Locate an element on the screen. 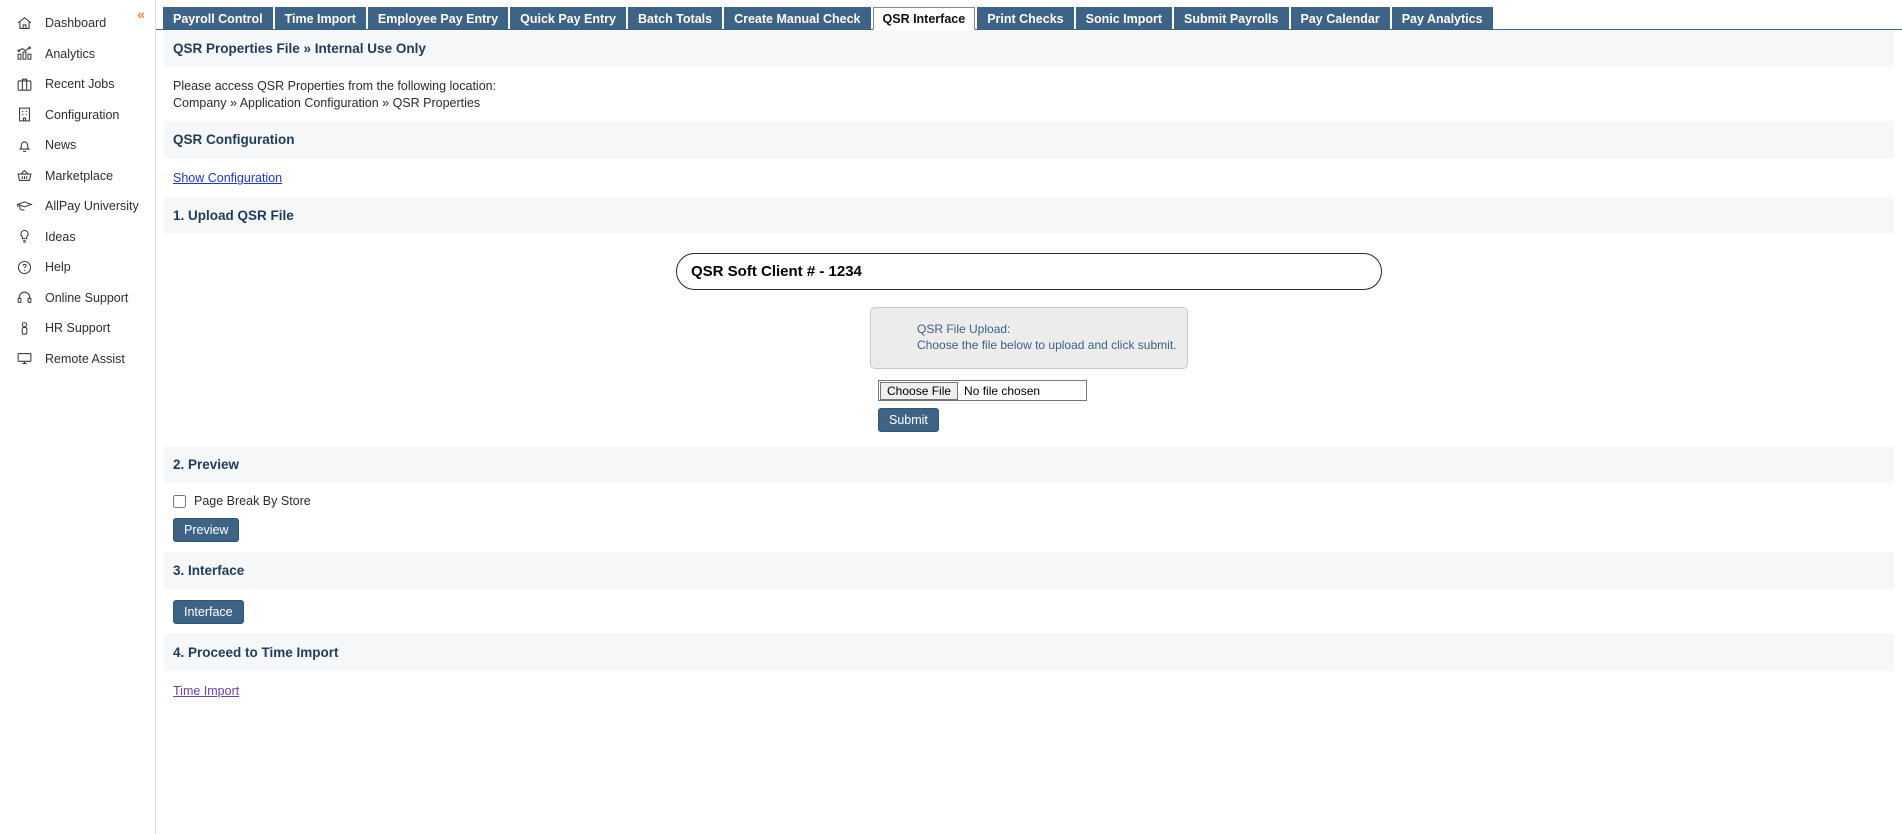 The image size is (1902, 834). page-break-by-store-row: Page Break By Store is located at coordinates (1033, 506).